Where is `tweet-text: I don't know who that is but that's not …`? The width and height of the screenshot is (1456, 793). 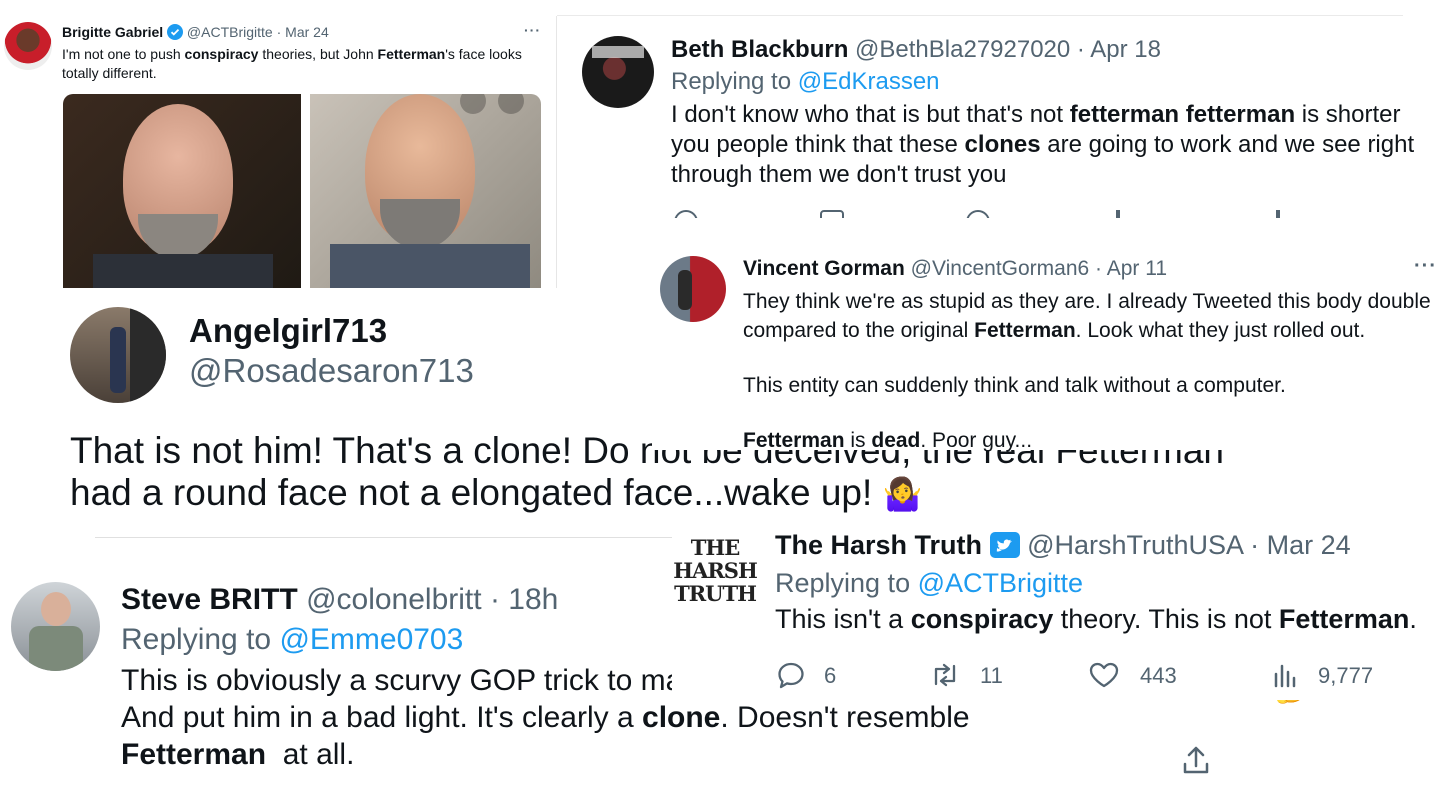 tweet-text: I don't know who that is but that's not … is located at coordinates (1042, 145).